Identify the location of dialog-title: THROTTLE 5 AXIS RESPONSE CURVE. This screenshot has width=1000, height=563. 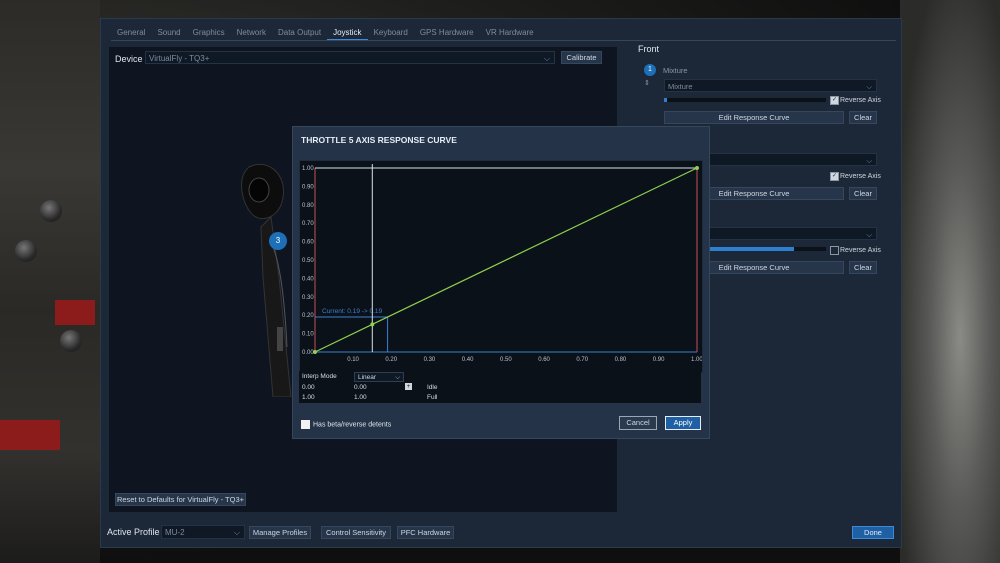
(379, 140).